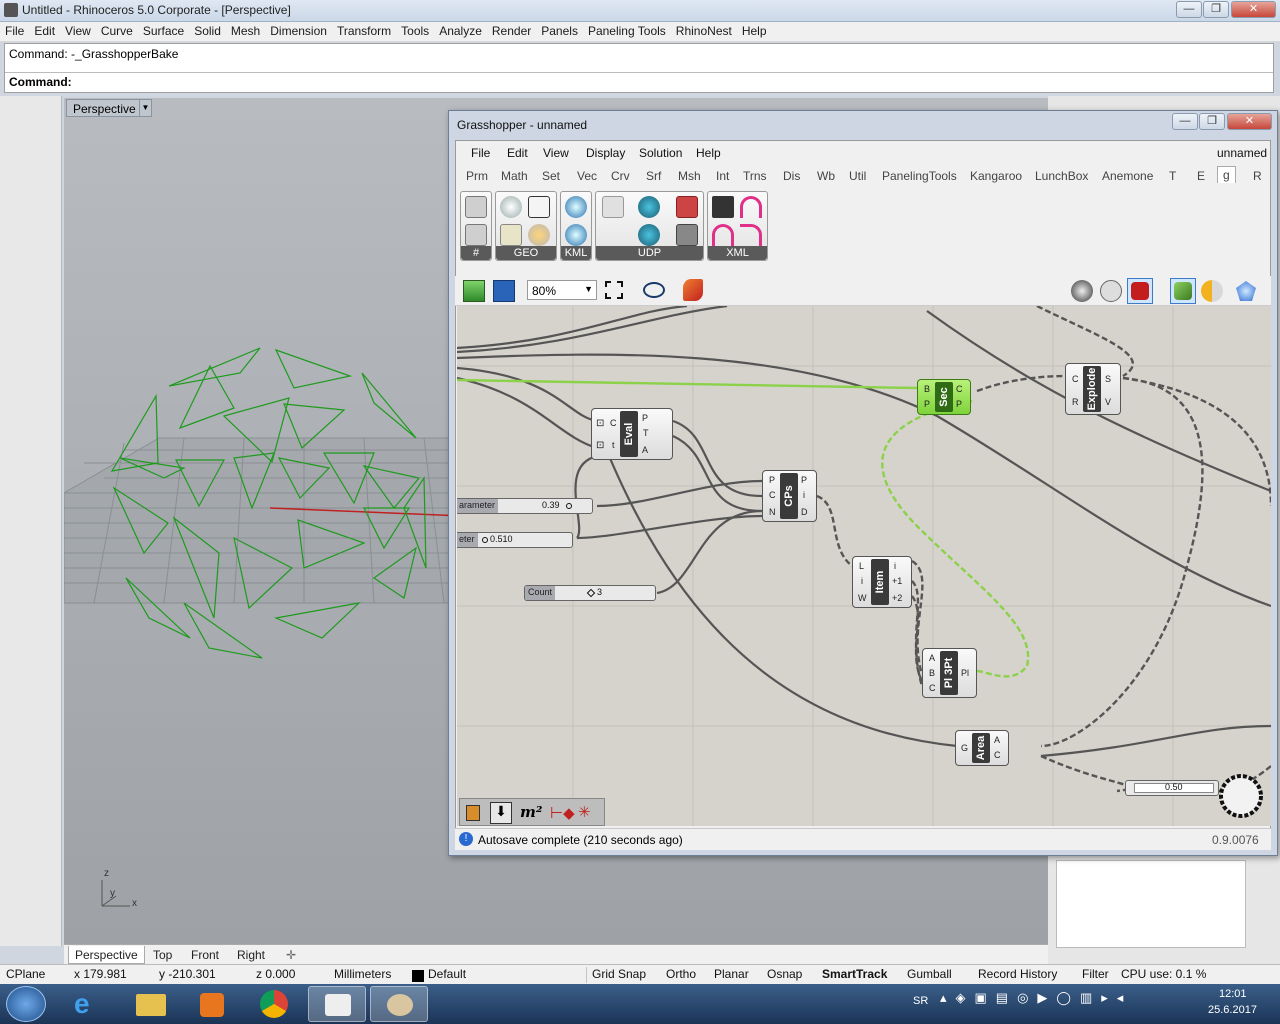 This screenshot has width=1280, height=1024. Describe the element at coordinates (145, 108) in the screenshot. I see `viewport-menu-arrow-icon: ▼` at that location.